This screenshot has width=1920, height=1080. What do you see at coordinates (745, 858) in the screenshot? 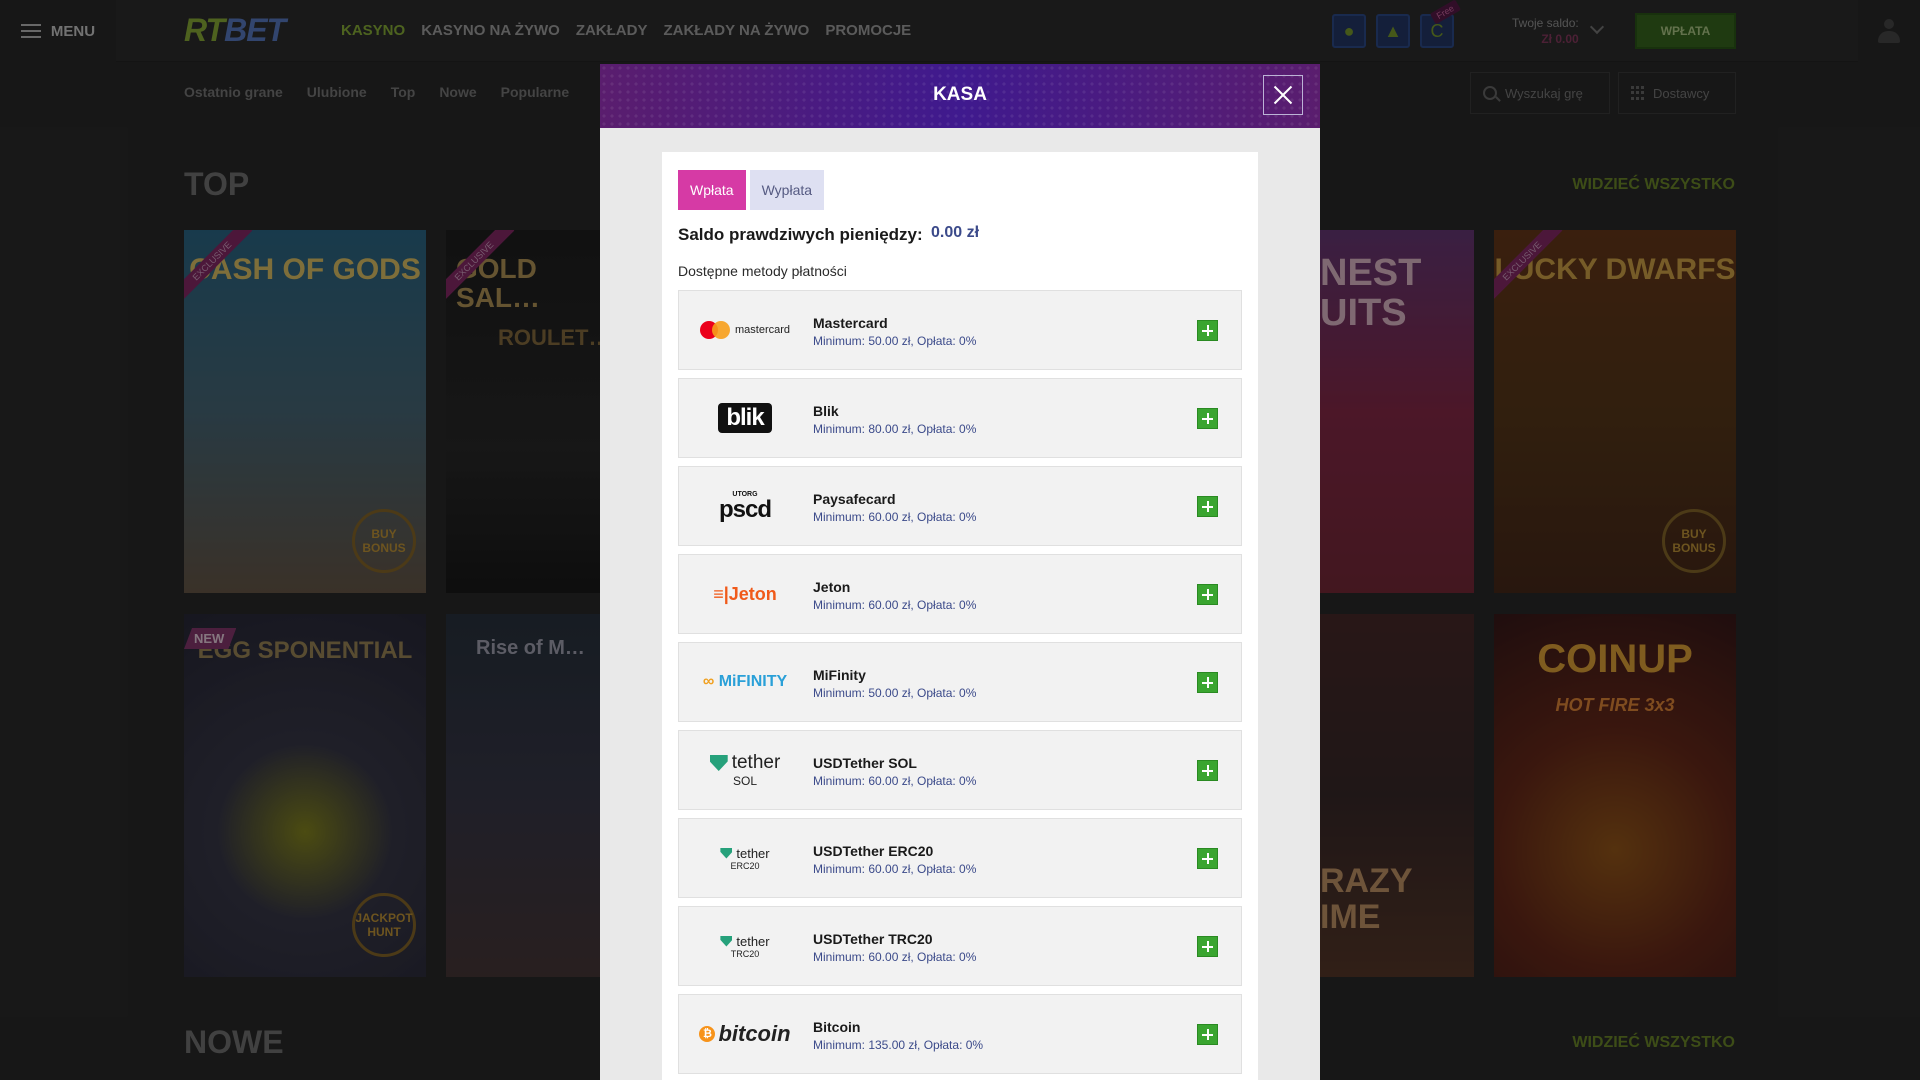
I see `tether-erc20-logo: tether ERC20` at bounding box center [745, 858].